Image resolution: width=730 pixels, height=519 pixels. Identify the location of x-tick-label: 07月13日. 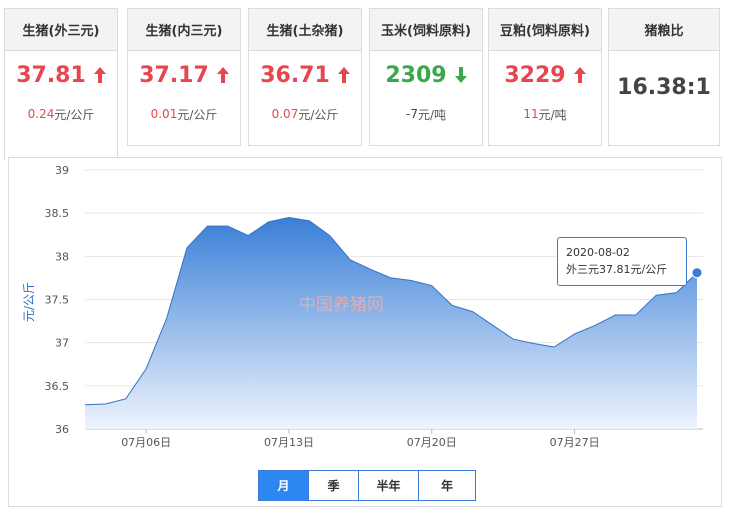
(289, 442).